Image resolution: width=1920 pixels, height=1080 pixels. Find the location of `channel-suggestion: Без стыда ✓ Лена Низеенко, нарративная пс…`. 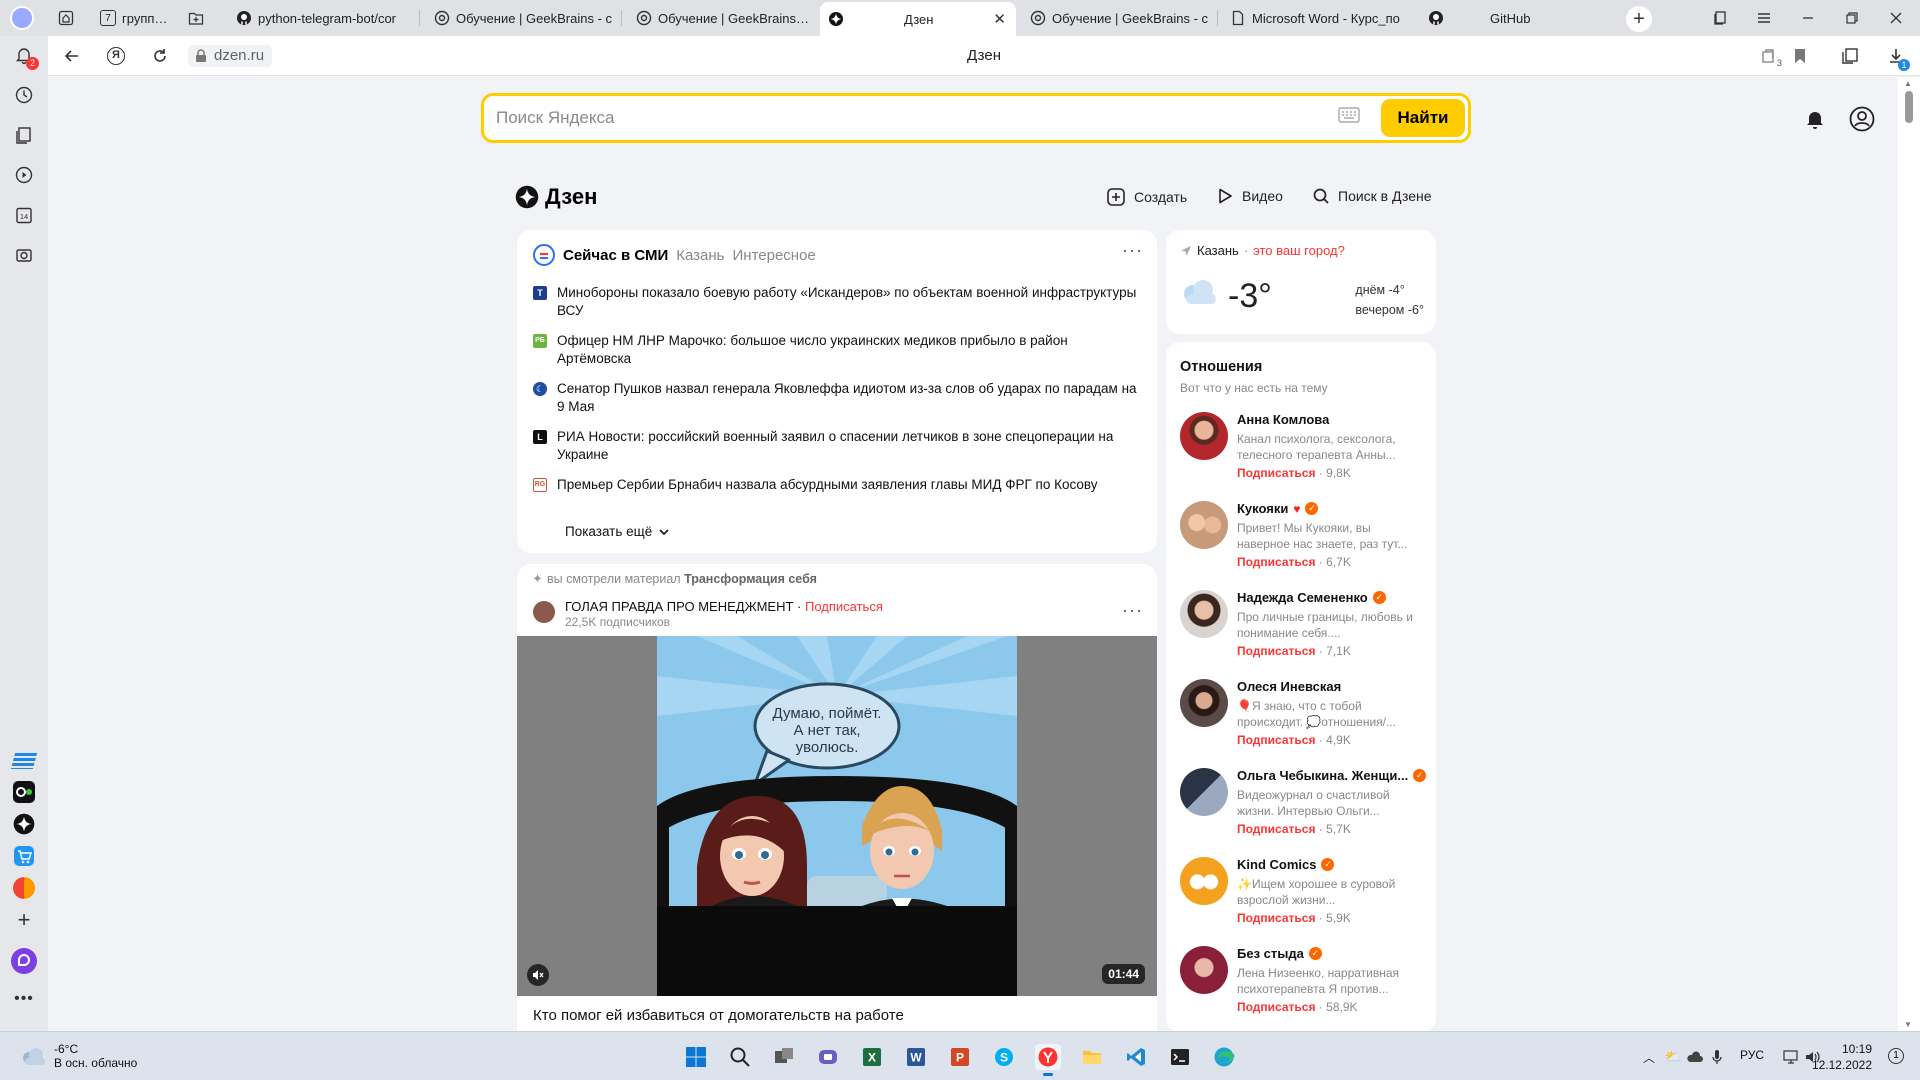

channel-suggestion: Без стыда ✓ Лена Низеенко, нарративная пс… is located at coordinates (1303, 987).